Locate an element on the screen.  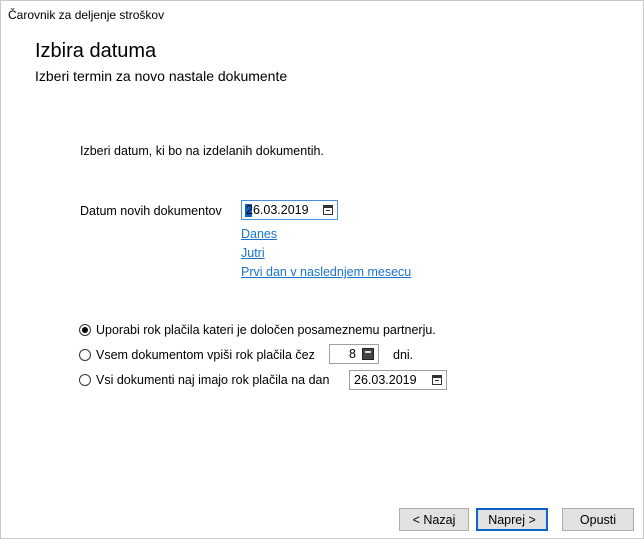
next-button: Naprej > is located at coordinates (512, 519).